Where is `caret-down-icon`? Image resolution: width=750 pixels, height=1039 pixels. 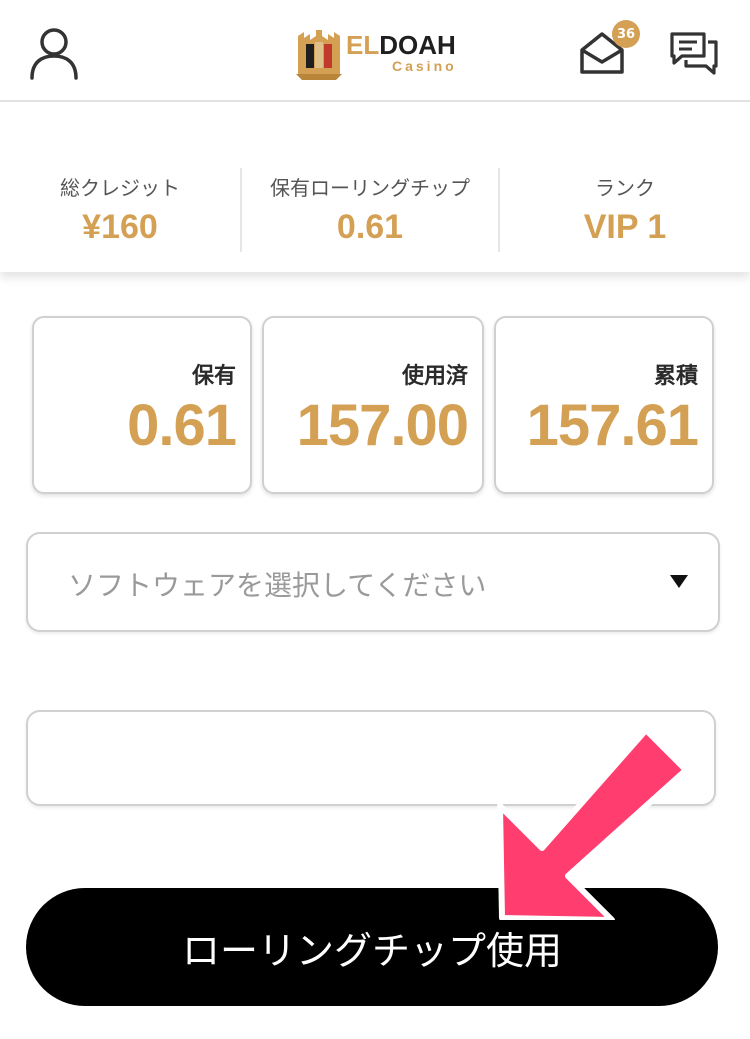
caret-down-icon is located at coordinates (679, 581).